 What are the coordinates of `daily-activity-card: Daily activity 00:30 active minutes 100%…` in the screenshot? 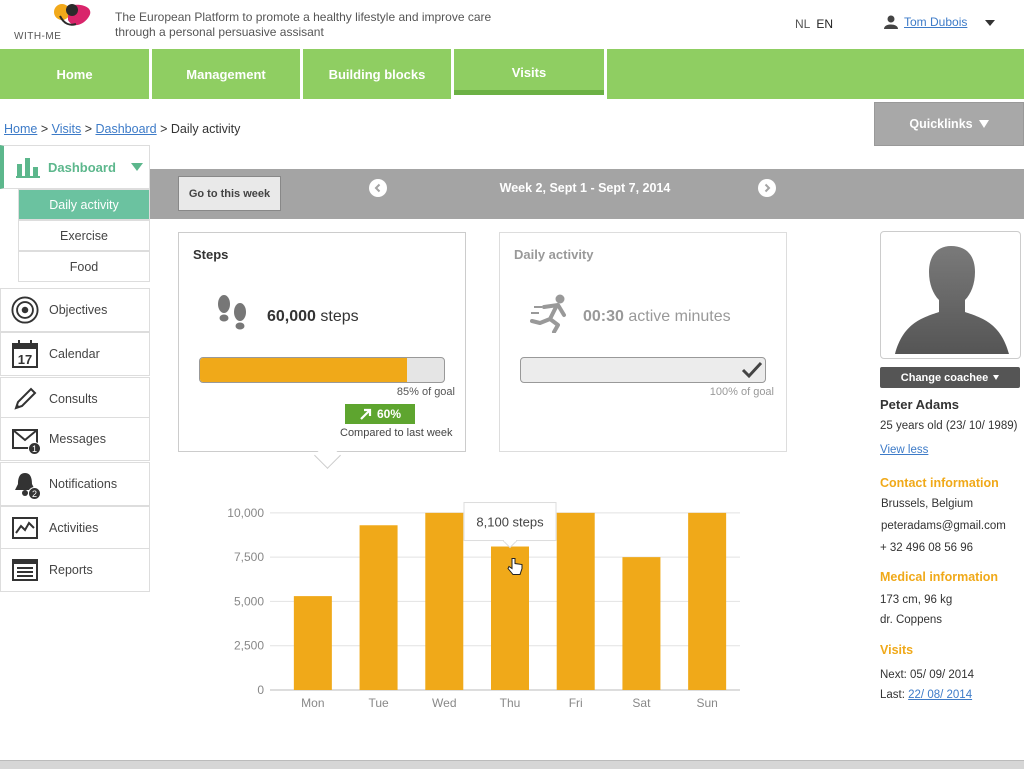 It's located at (643, 342).